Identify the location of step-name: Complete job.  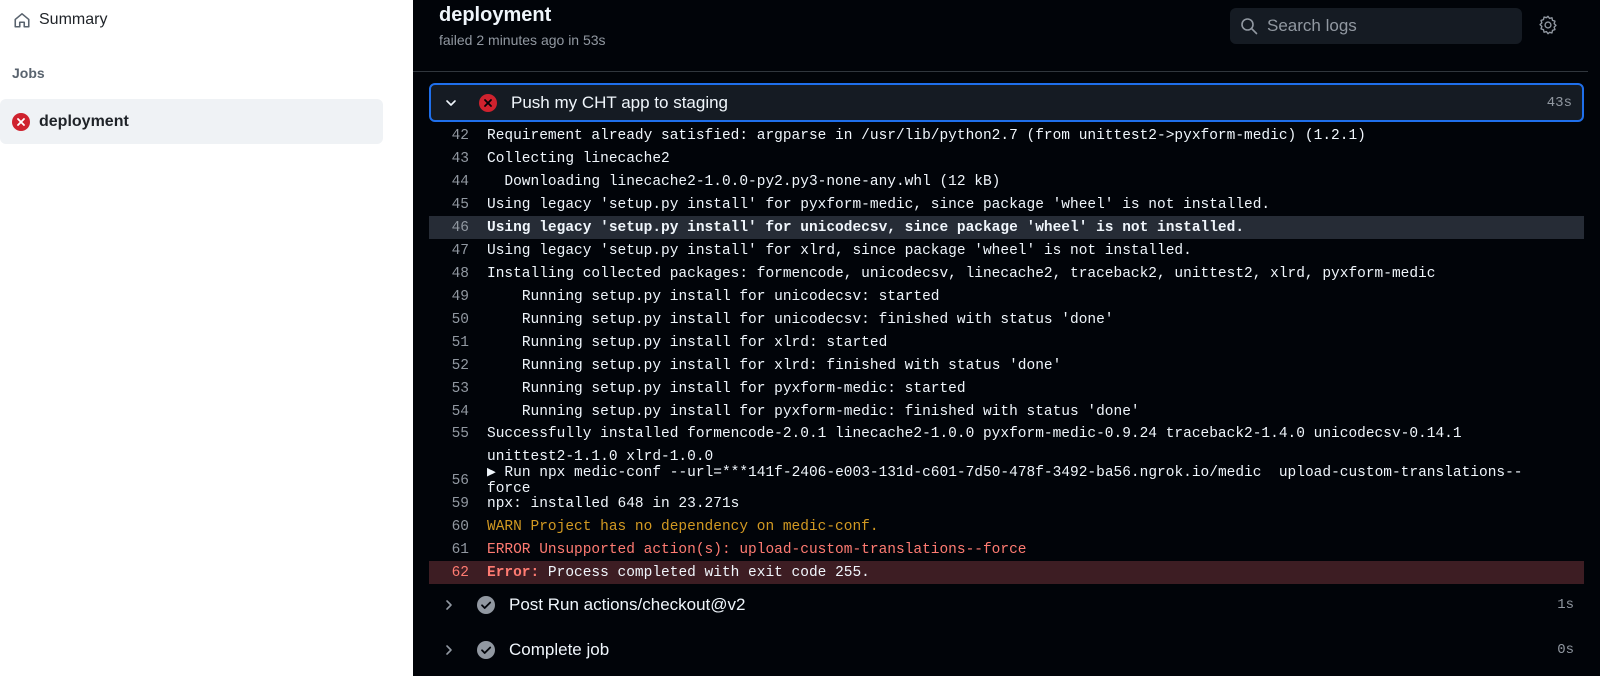
(559, 649).